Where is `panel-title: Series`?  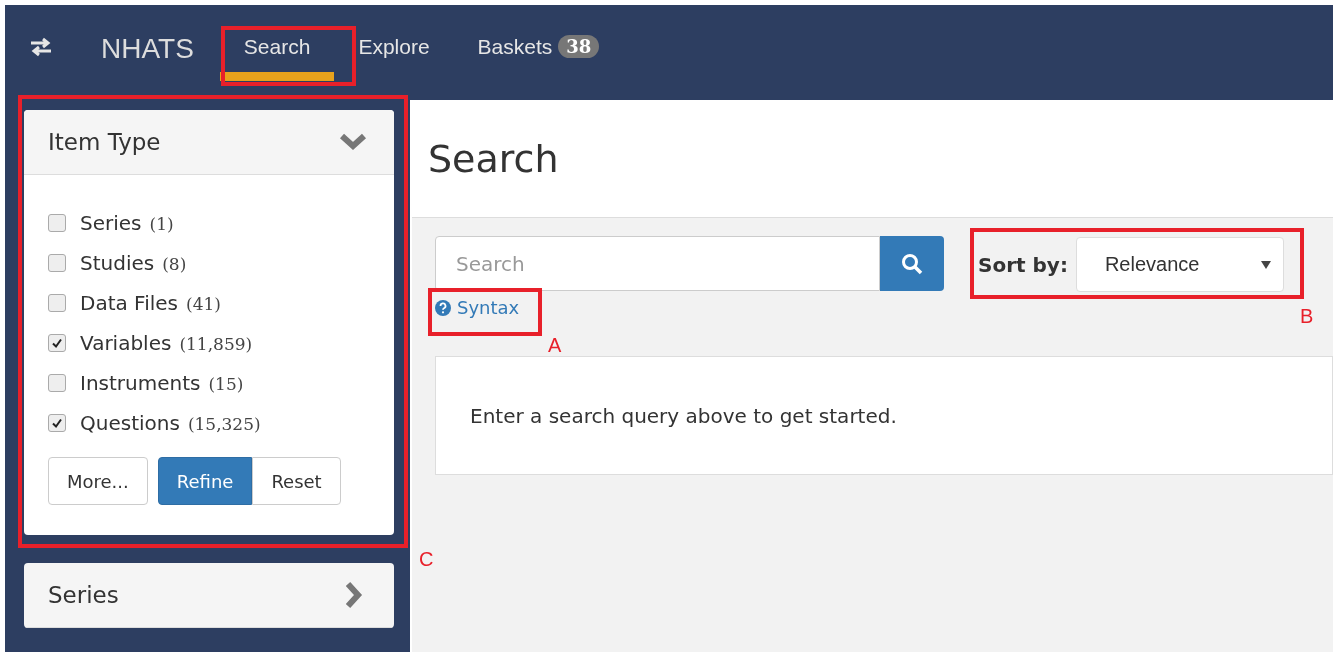
panel-title: Series is located at coordinates (83, 595).